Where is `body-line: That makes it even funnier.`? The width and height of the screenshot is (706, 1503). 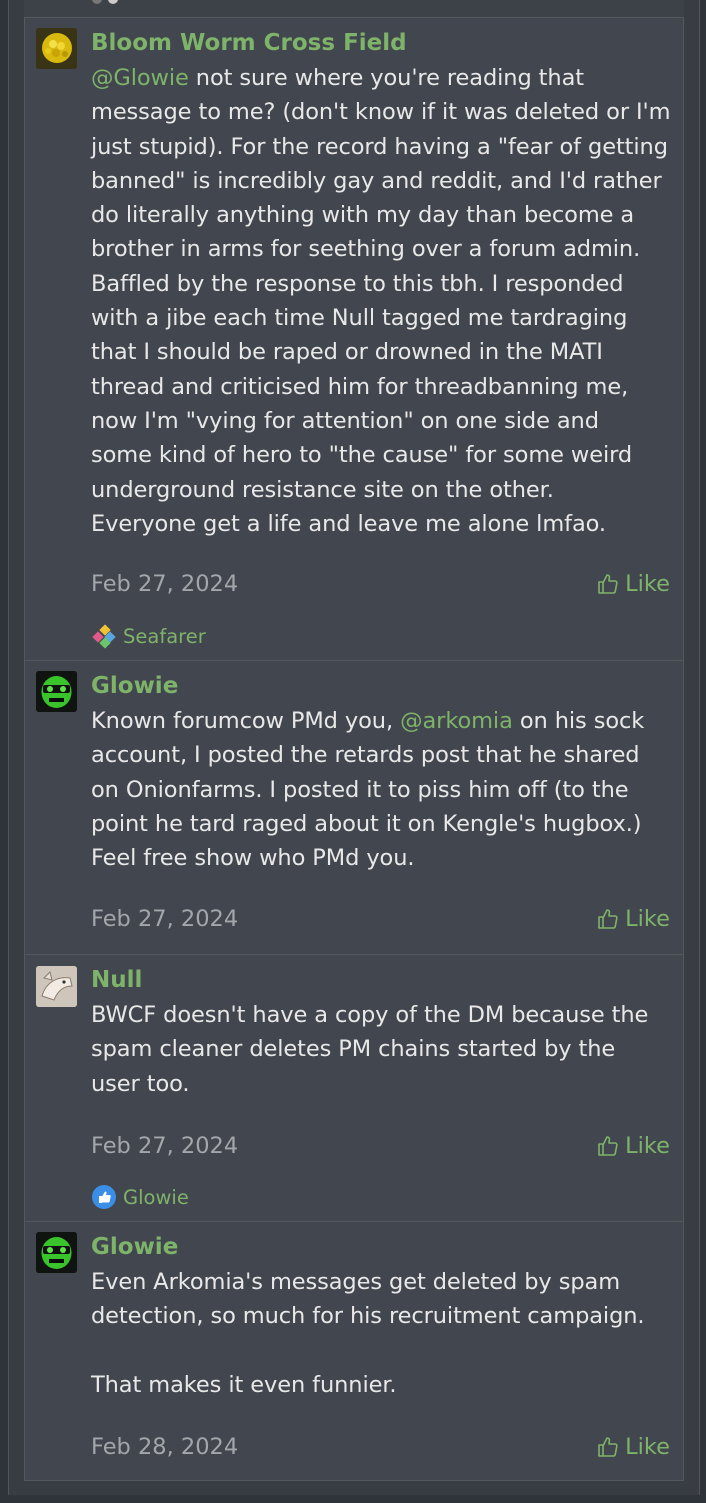
body-line: That makes it even funnier. is located at coordinates (244, 1384).